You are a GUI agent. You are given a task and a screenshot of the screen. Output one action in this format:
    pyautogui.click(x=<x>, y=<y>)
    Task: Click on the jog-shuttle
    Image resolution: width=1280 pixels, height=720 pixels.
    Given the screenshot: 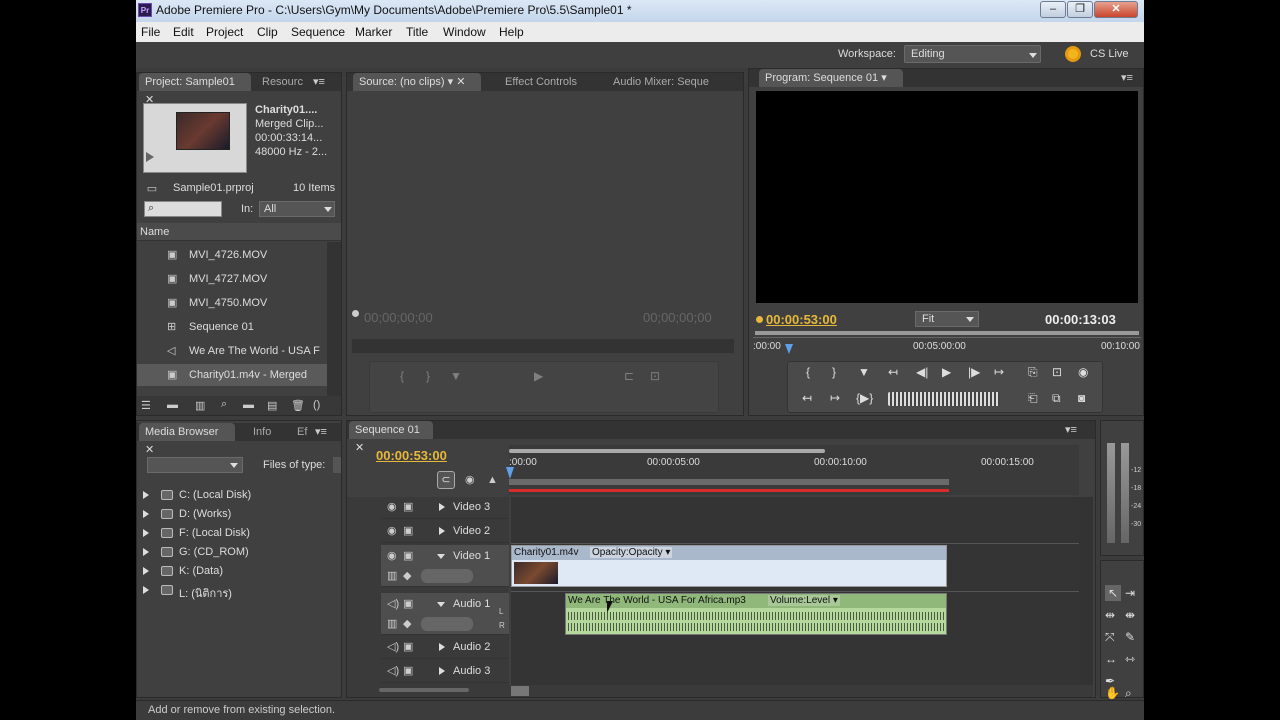 What is the action you would take?
    pyautogui.click(x=944, y=399)
    